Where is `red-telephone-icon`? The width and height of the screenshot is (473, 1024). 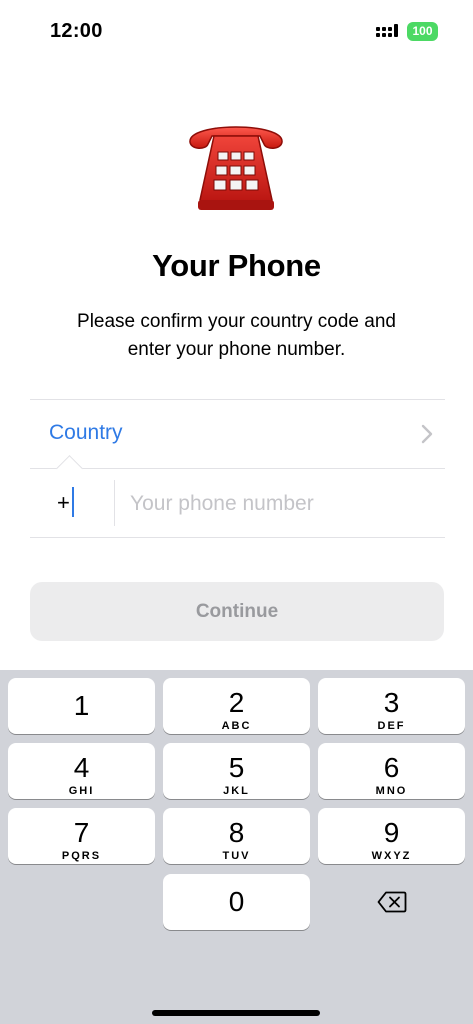
red-telephone-icon is located at coordinates (236, 168).